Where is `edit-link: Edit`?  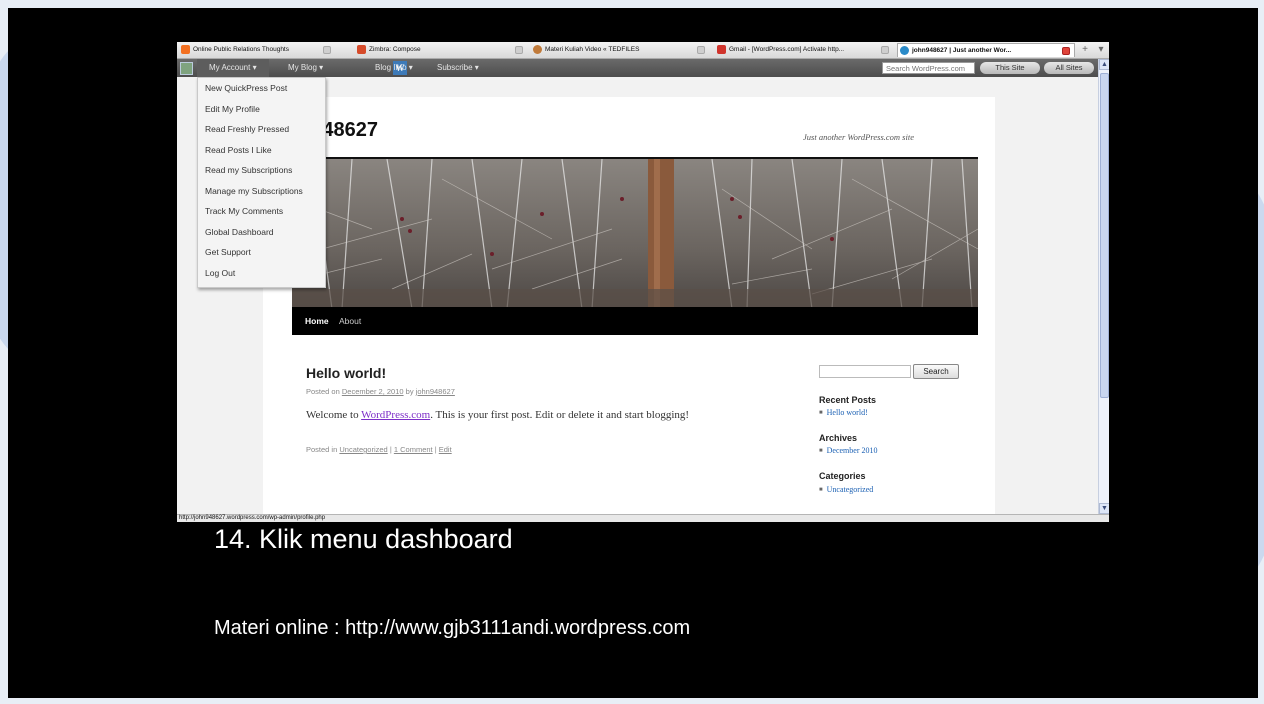 edit-link: Edit is located at coordinates (445, 449).